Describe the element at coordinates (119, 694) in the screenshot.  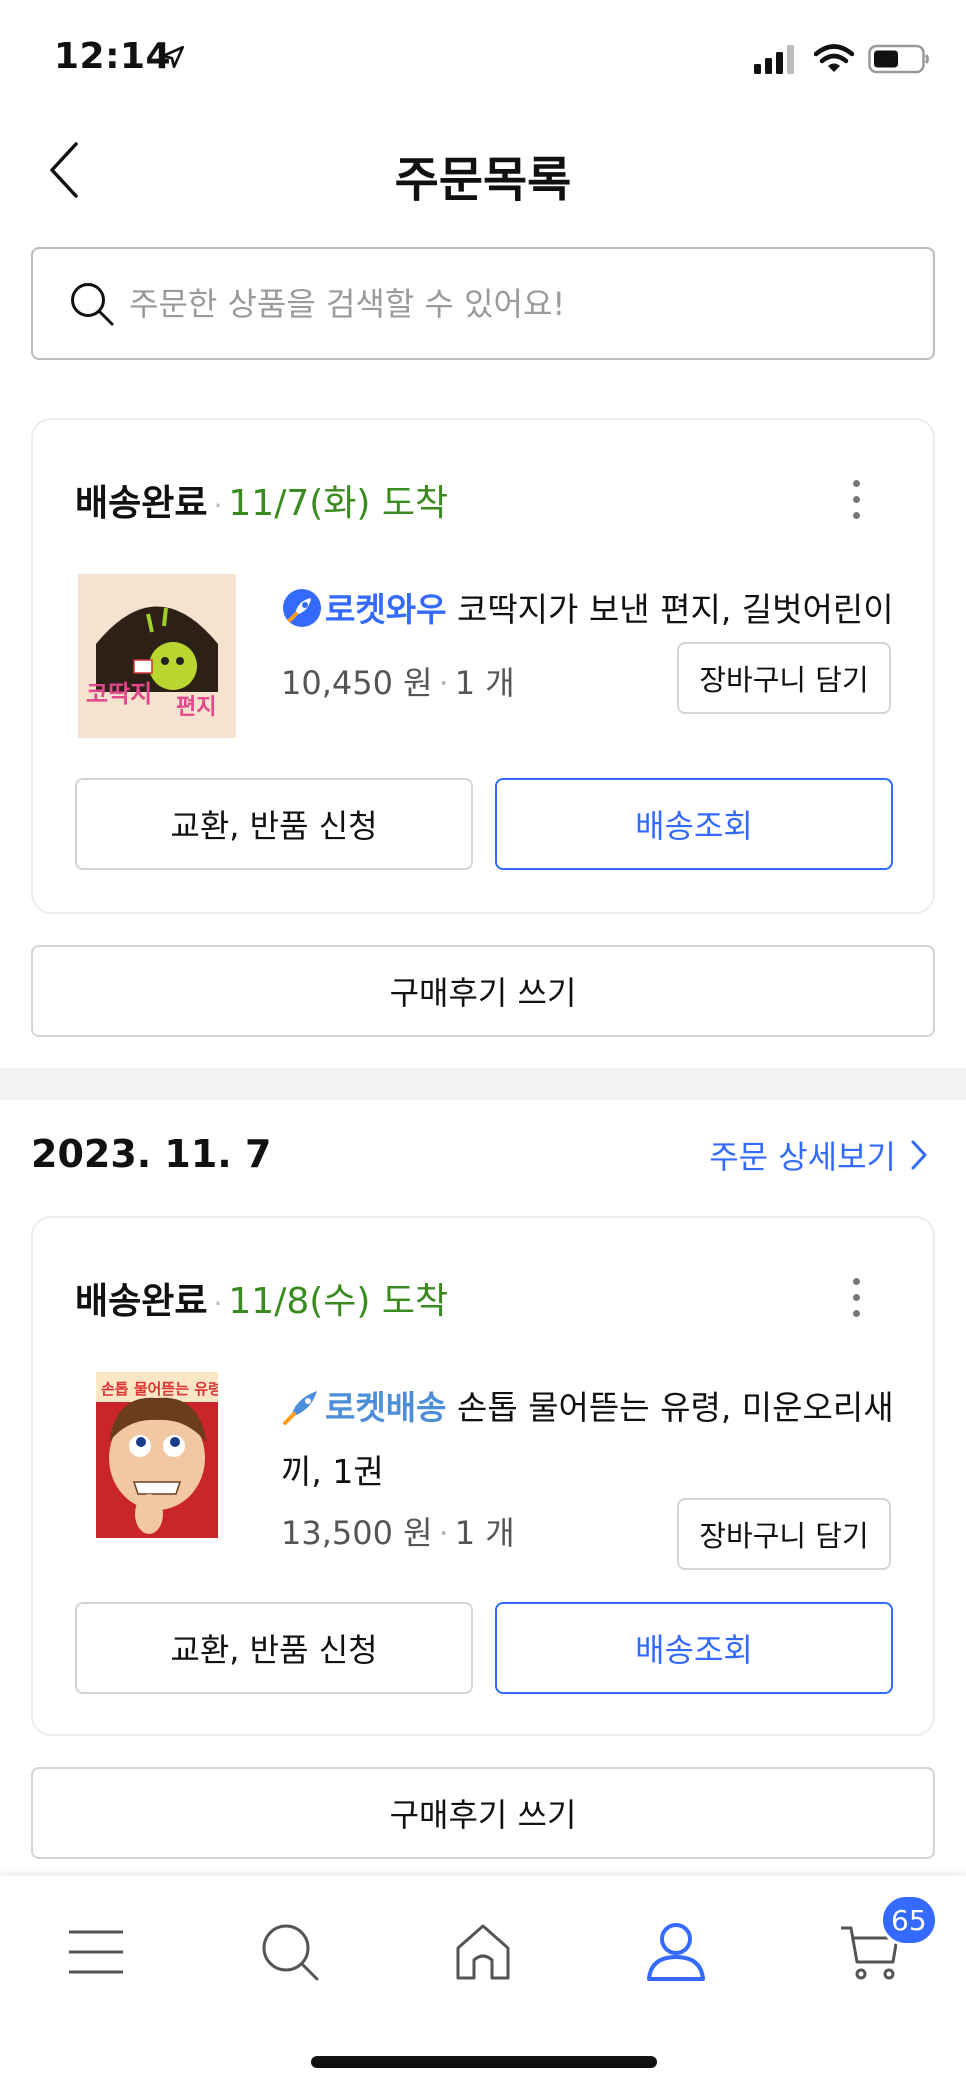
I see `book-cover-title: 코딱지` at that location.